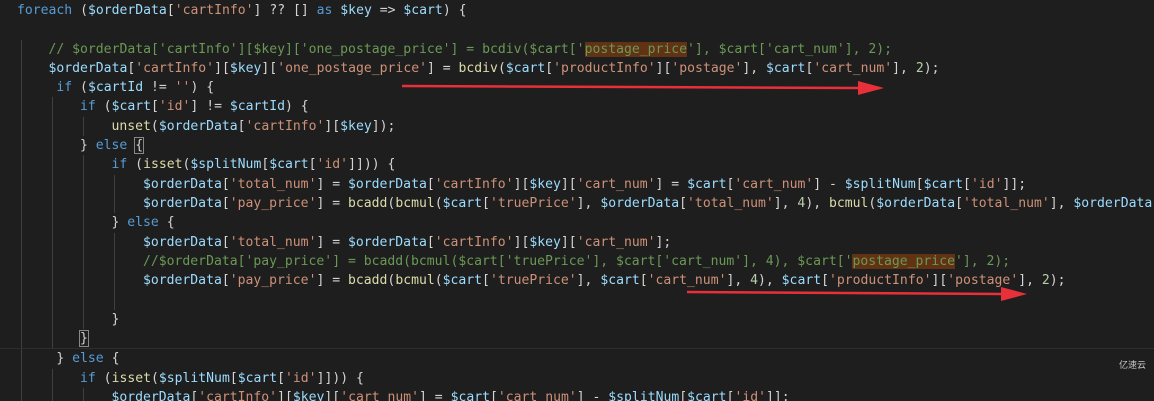  Describe the element at coordinates (577, 107) in the screenshot. I see `code-line: if ($cart['id'] != $cartId) {` at that location.